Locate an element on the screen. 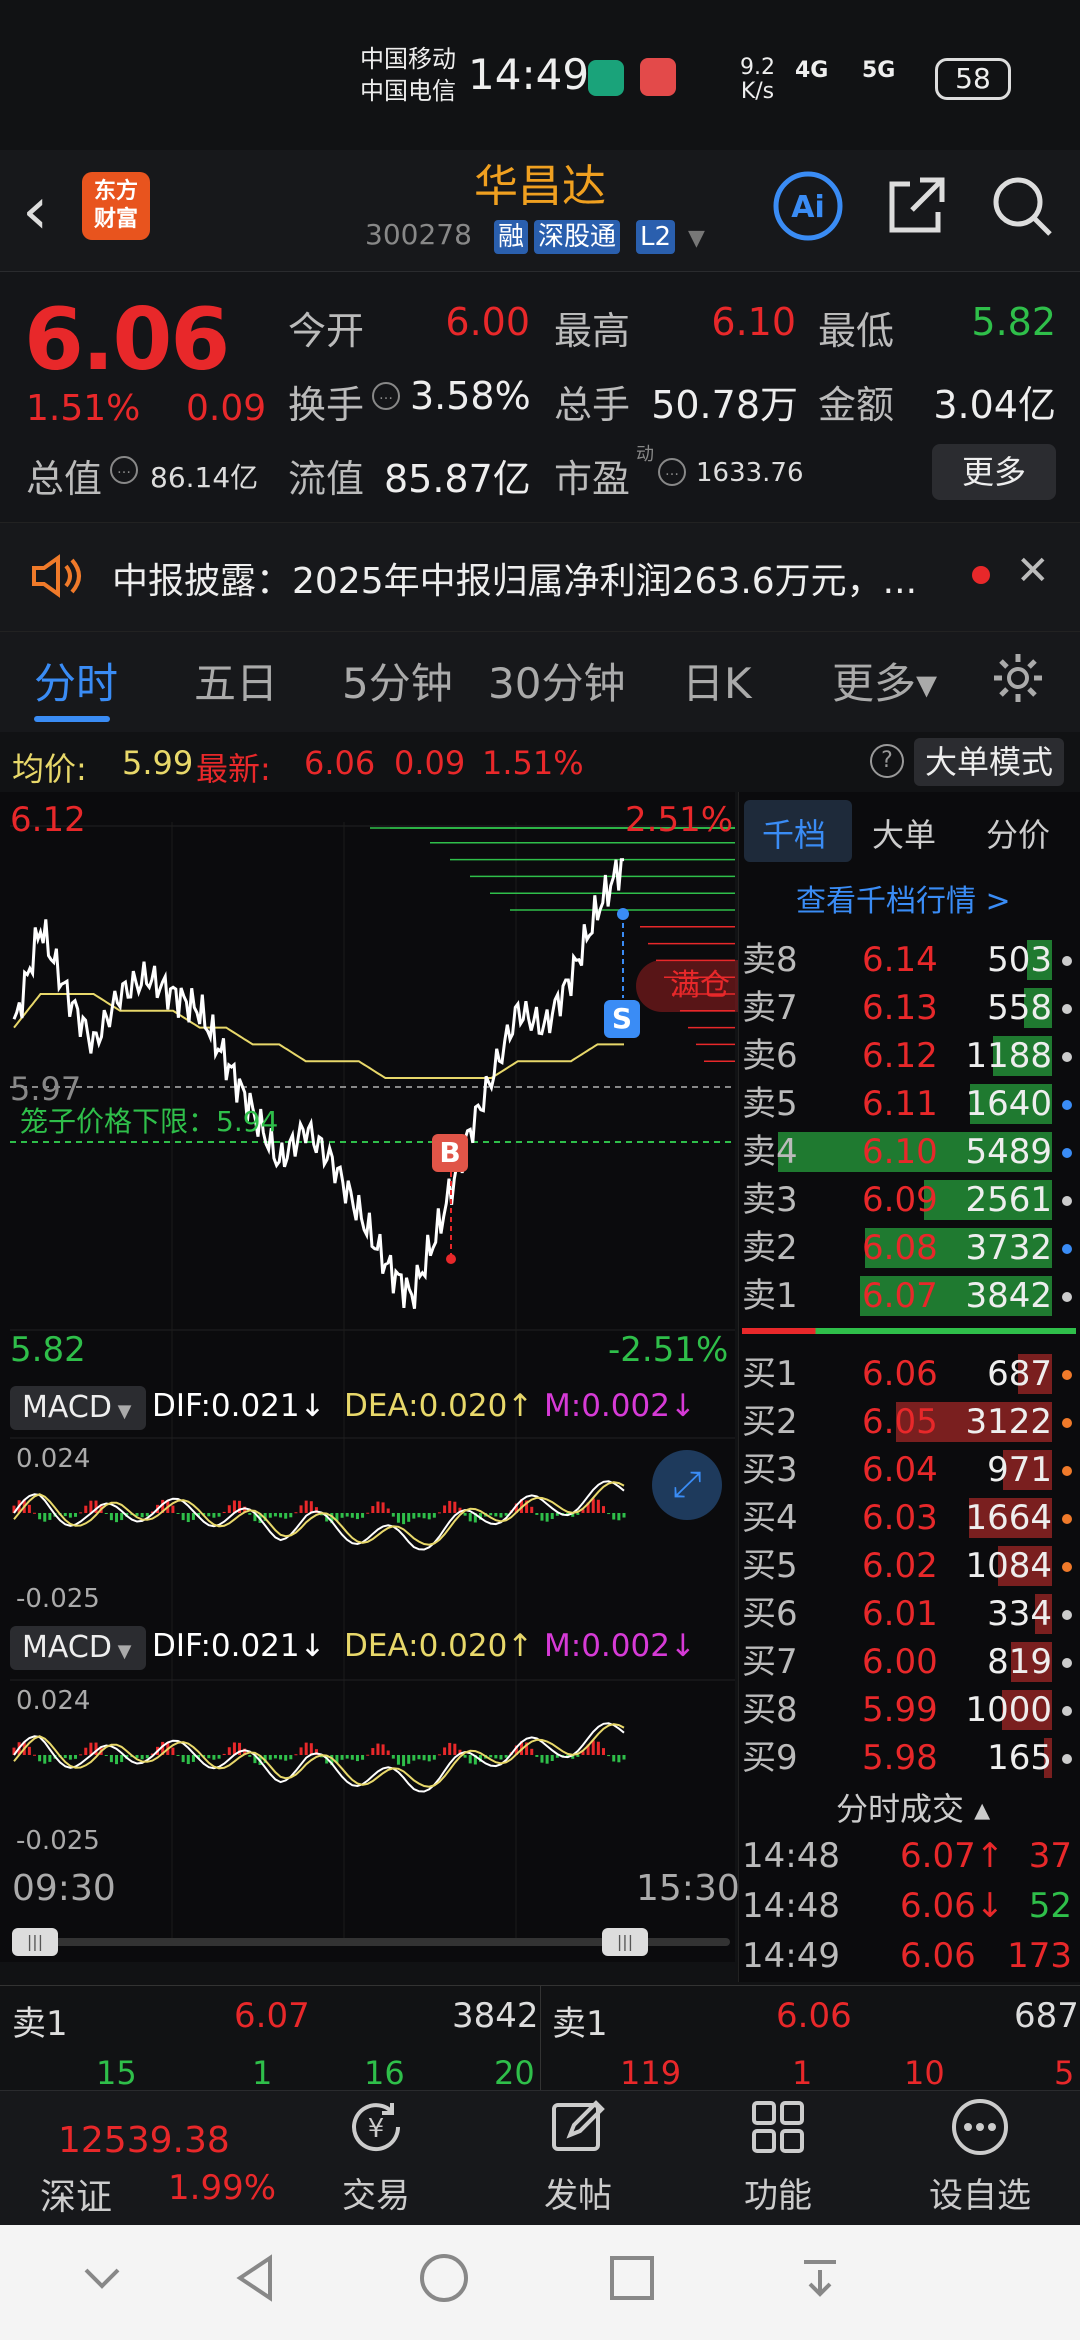 This screenshot has width=1080, height=2340. ask-row-6: 卖3 6.09 2561 is located at coordinates (907, 1200).